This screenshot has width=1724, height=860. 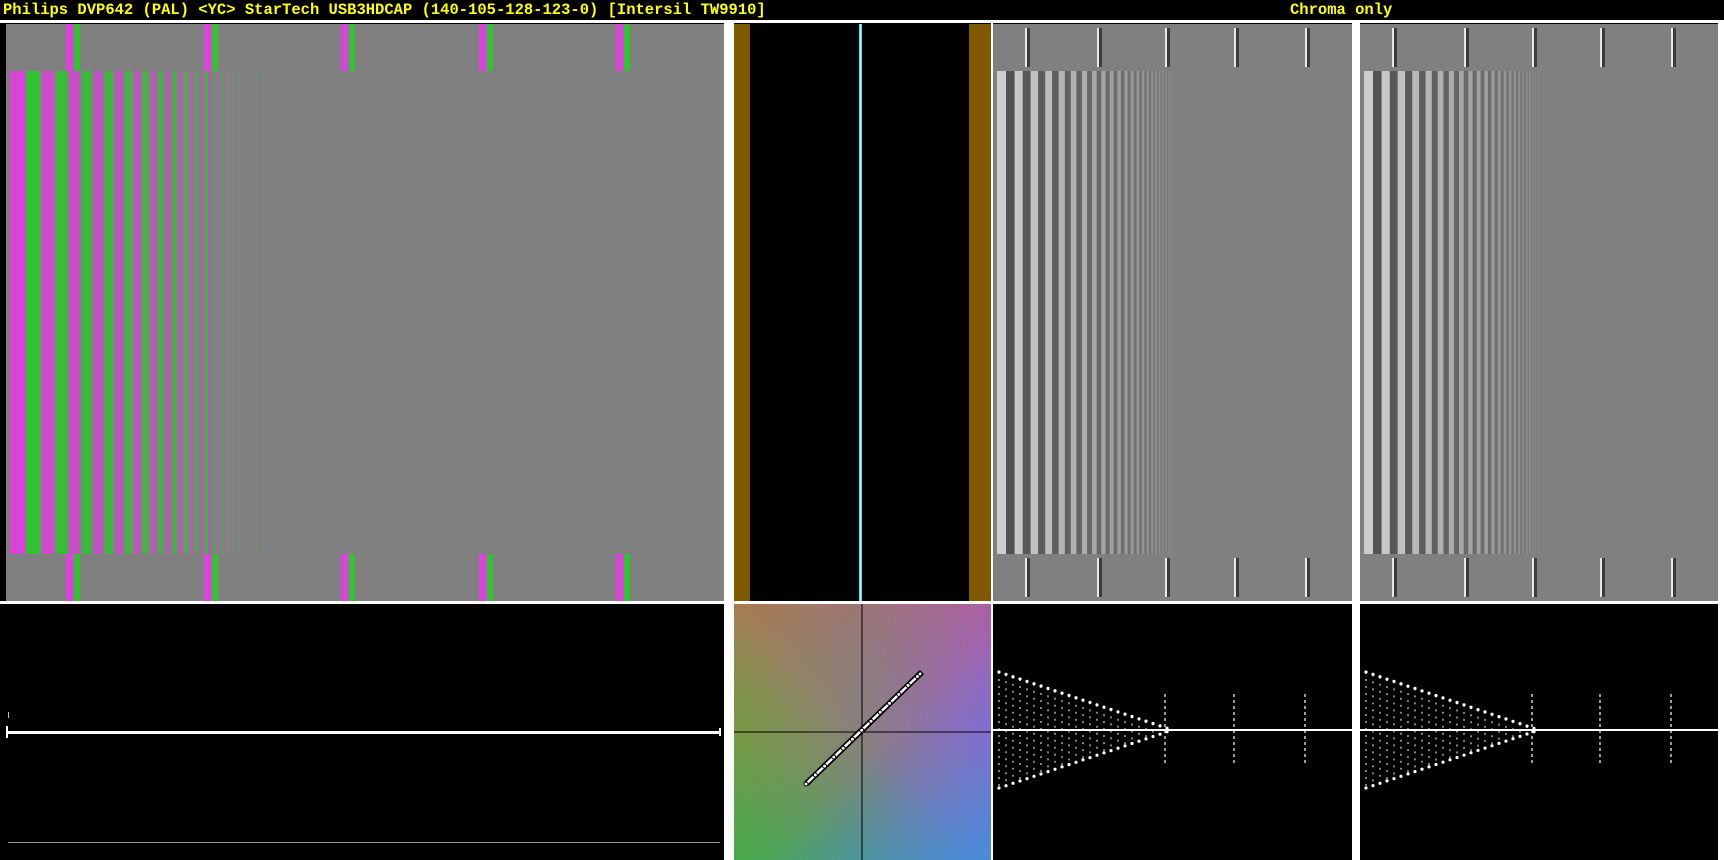 I want to click on luma-sweep-image-a, so click(x=1153, y=312).